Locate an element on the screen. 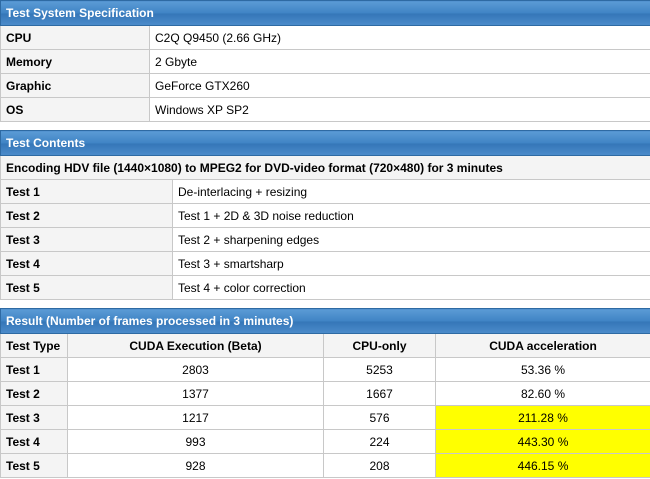 The image size is (650, 479). contents-label: Test 5 is located at coordinates (86, 287).